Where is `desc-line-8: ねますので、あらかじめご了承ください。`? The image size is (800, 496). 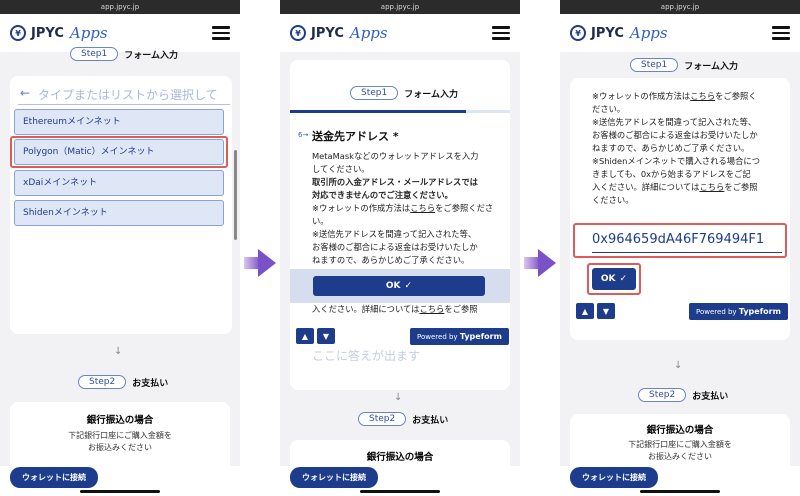 desc-line-8: ねますので、あらかじめご了承ください。 is located at coordinates (391, 260).